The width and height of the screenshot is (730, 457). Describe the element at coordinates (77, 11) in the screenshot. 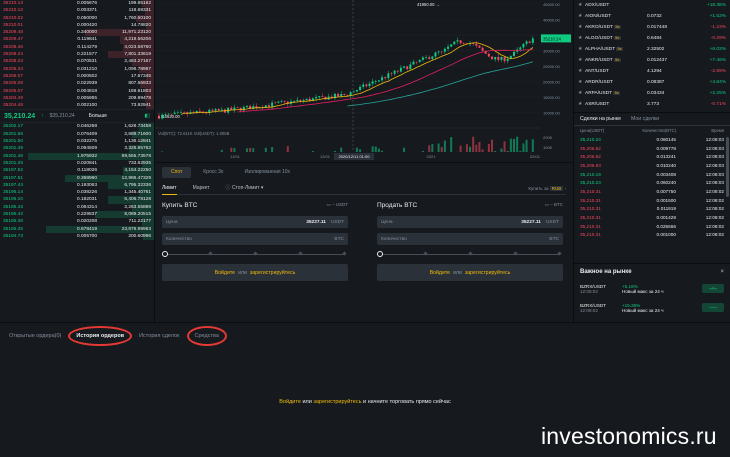

I see `order-book-row: 35210.12 0.003371 118.69331` at that location.